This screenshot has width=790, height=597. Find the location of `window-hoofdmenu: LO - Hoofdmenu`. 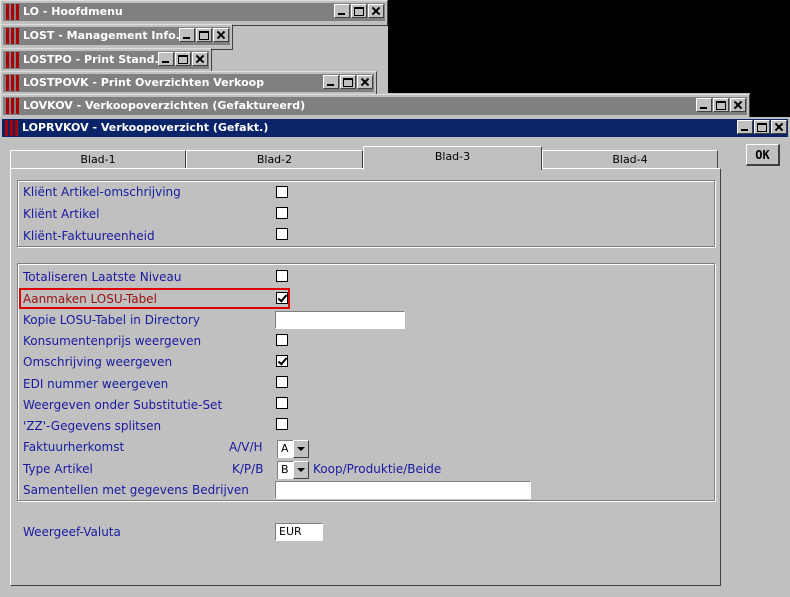

window-hoofdmenu: LO - Hoofdmenu is located at coordinates (194, 13).